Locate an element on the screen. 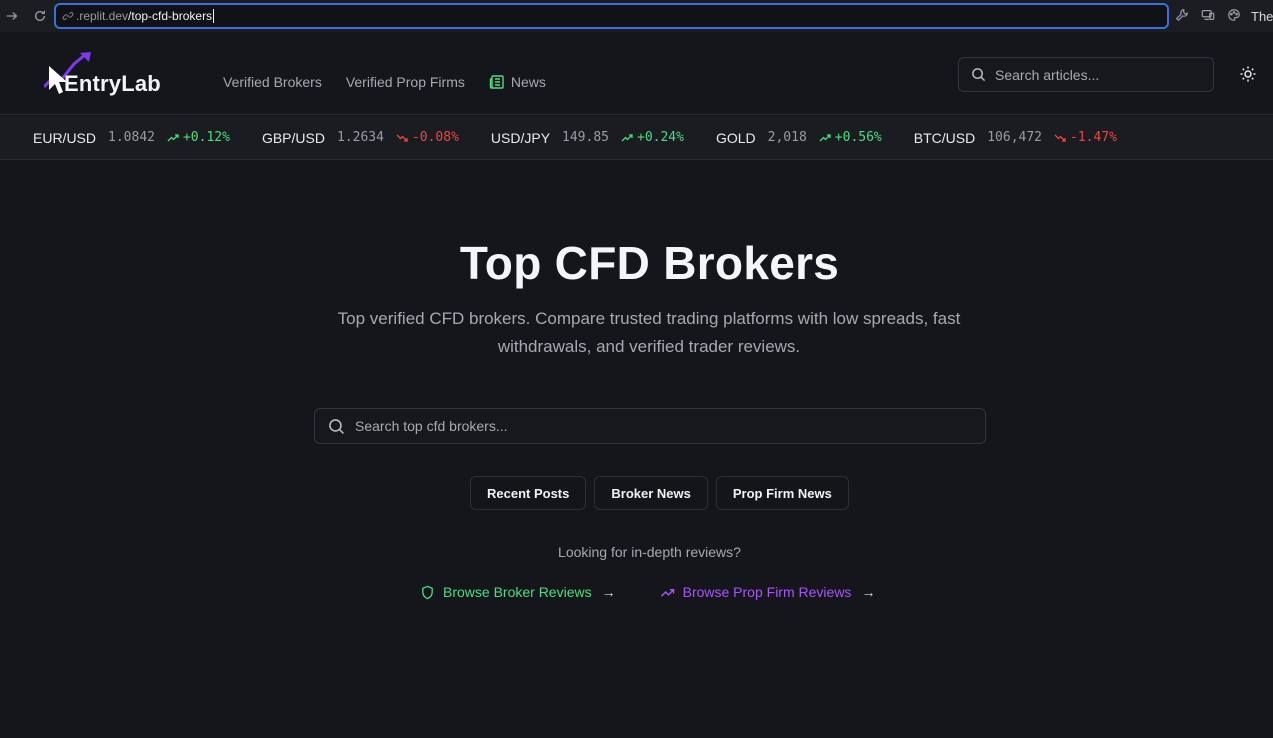 The image size is (1273, 738). broker-news-button: Broker News is located at coordinates (651, 493).